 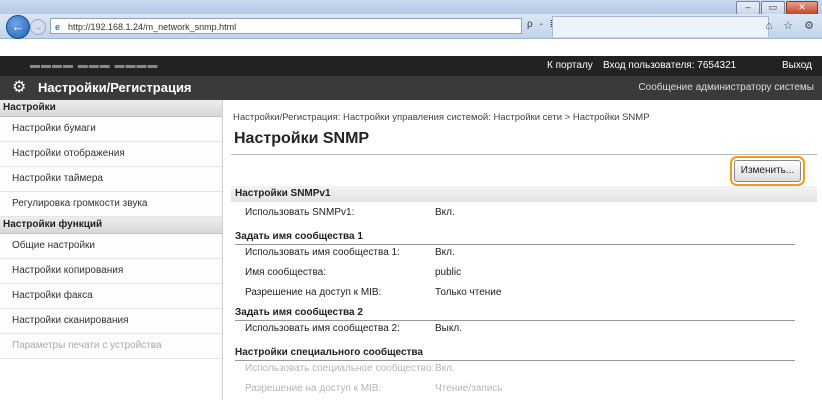 What do you see at coordinates (411, 7) in the screenshot?
I see `window-titlebar: – ▭ ✕` at bounding box center [411, 7].